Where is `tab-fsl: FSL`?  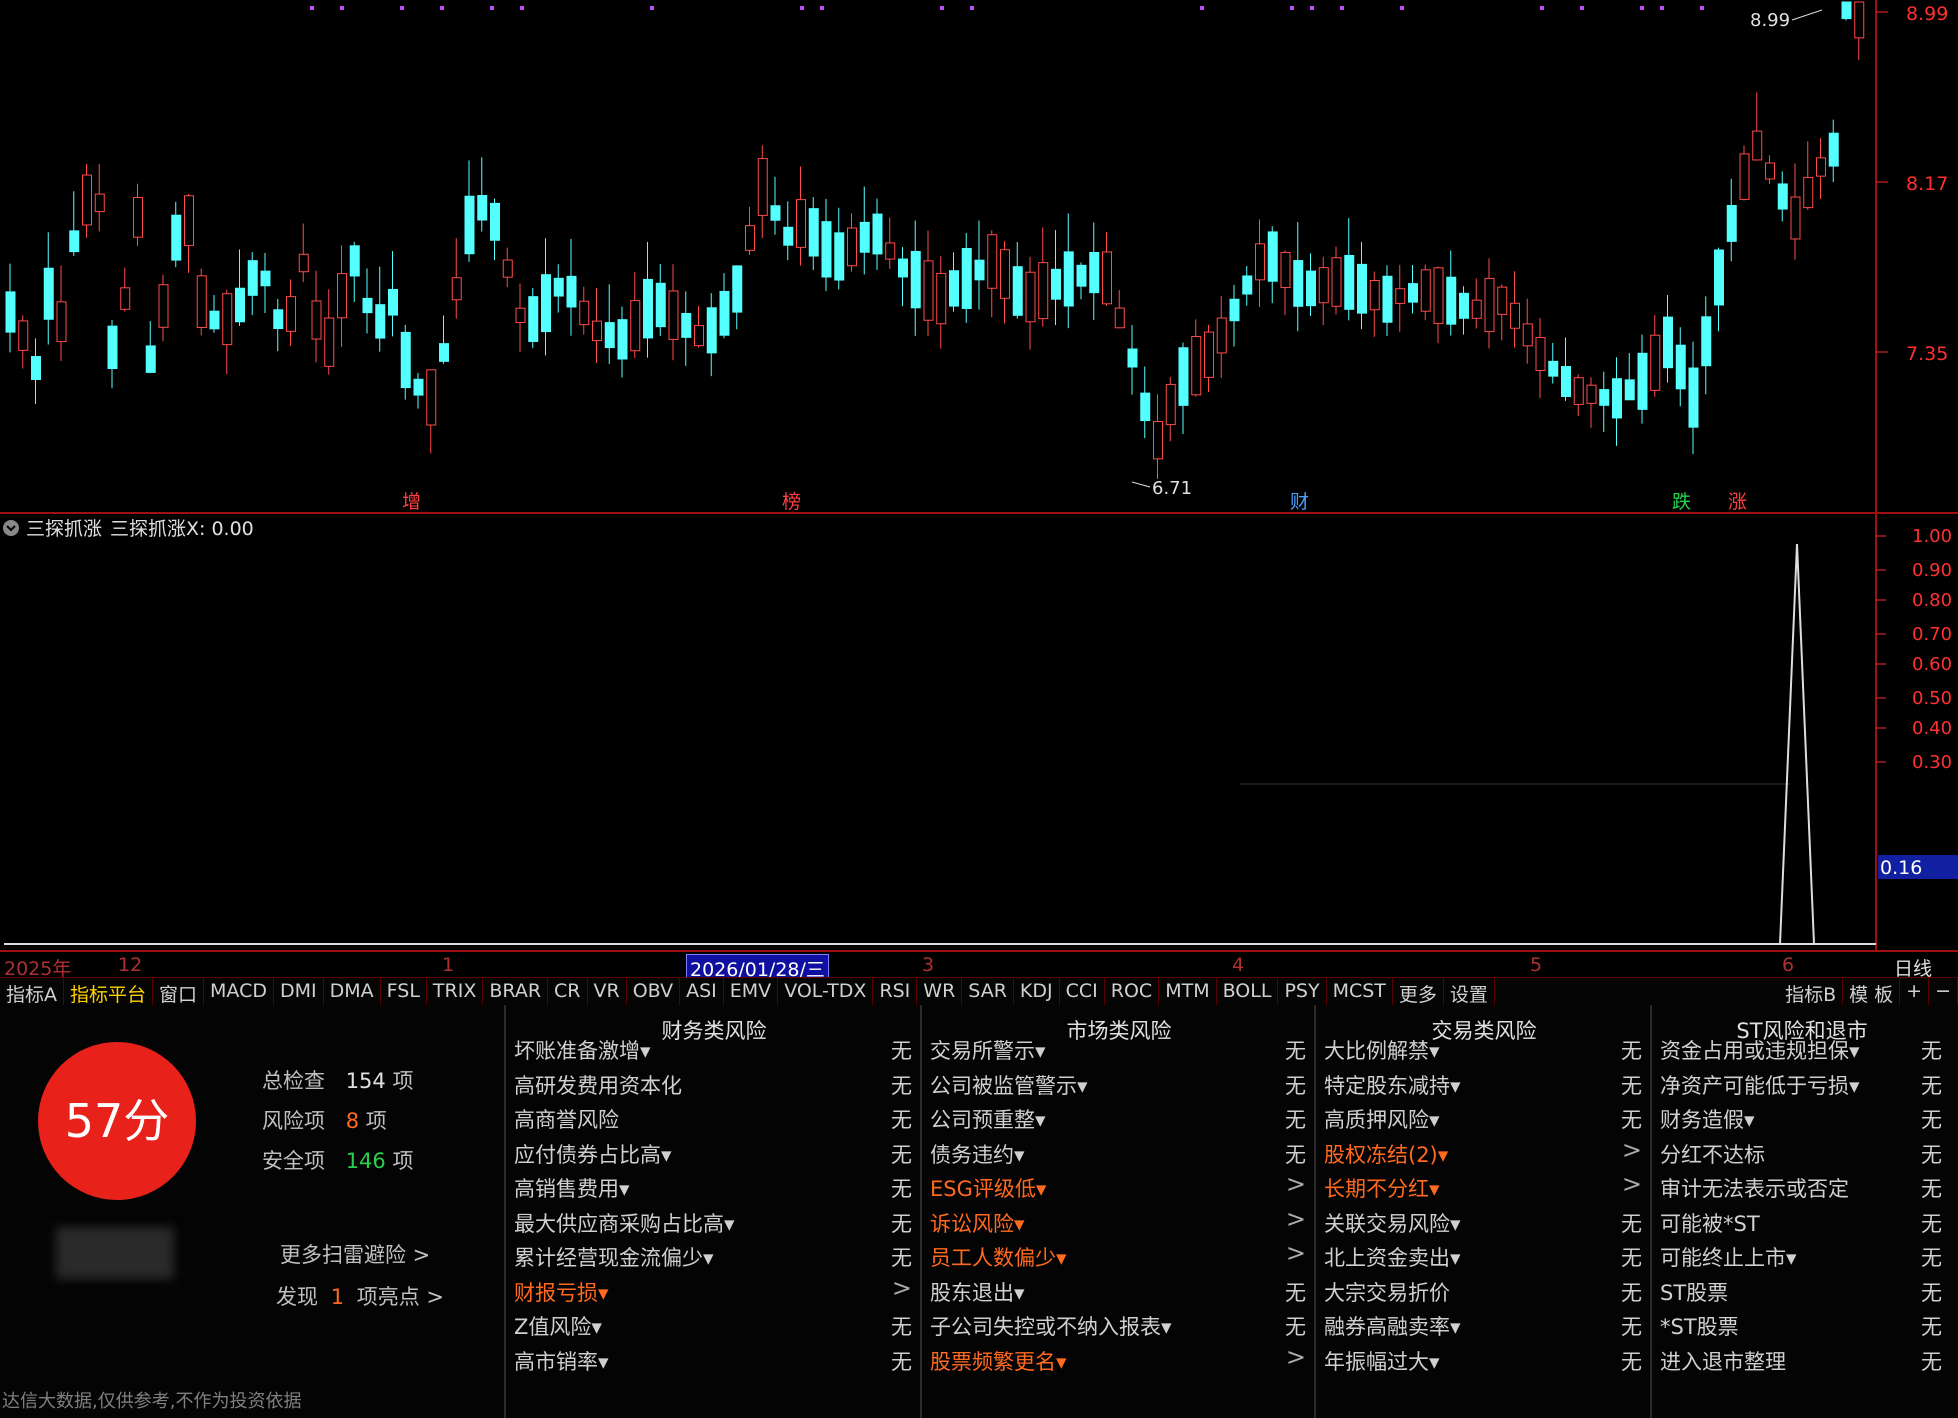 tab-fsl: FSL is located at coordinates (404, 991).